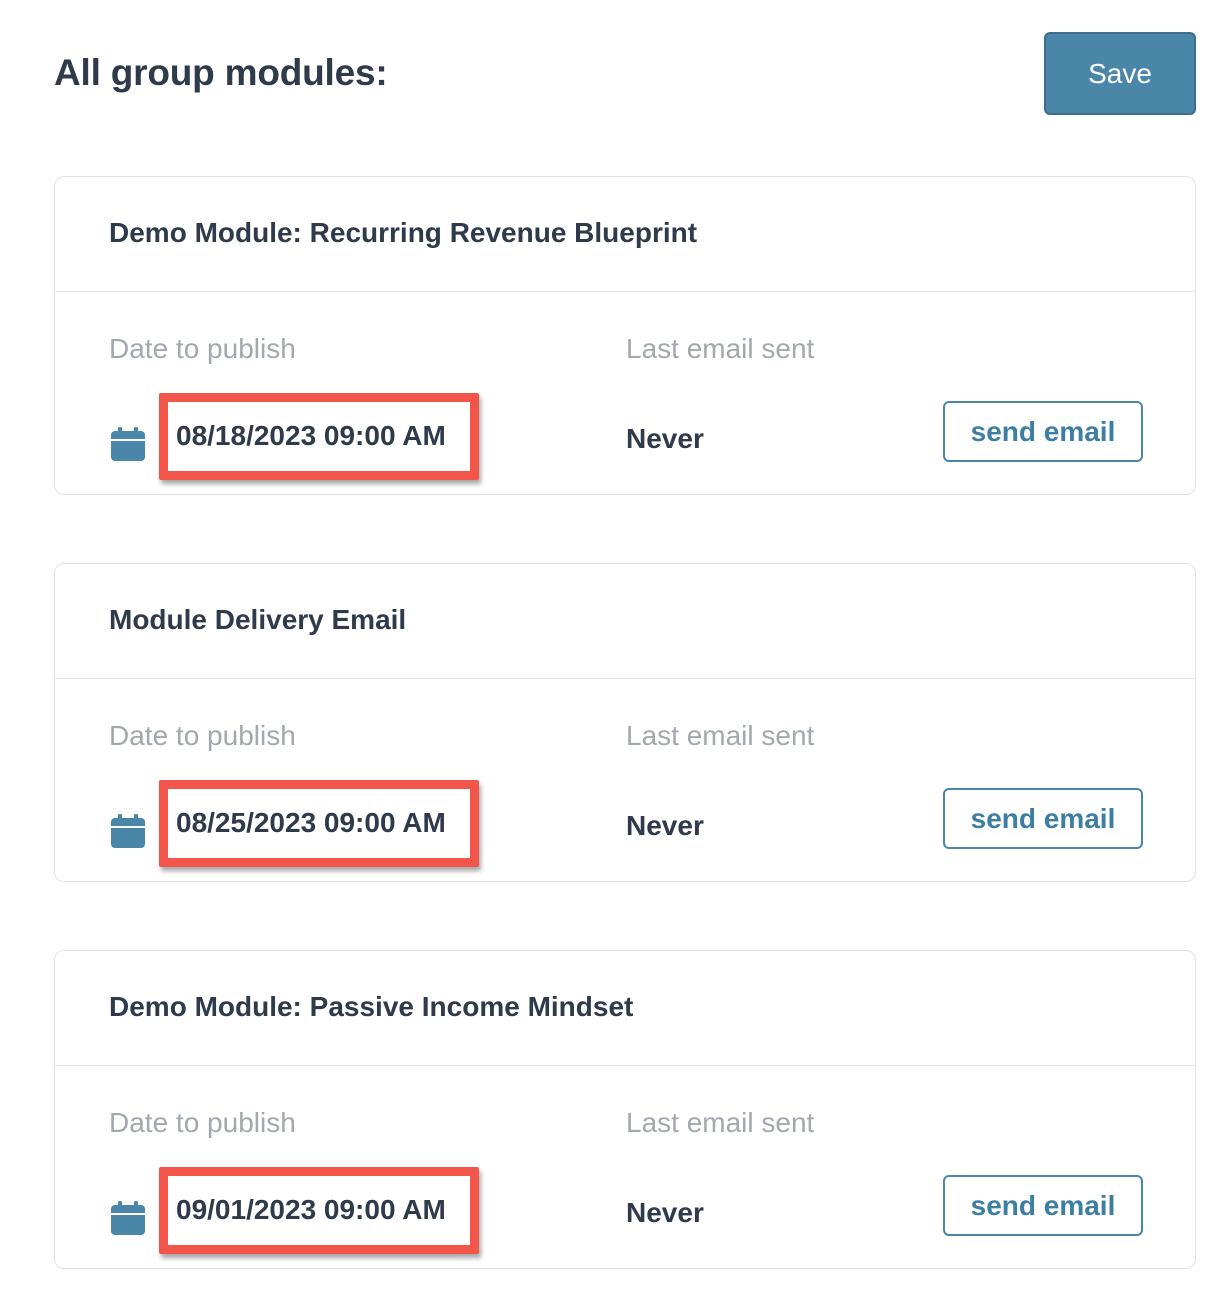 The width and height of the screenshot is (1232, 1298). What do you see at coordinates (1120, 73) in the screenshot?
I see `save-button: Save` at bounding box center [1120, 73].